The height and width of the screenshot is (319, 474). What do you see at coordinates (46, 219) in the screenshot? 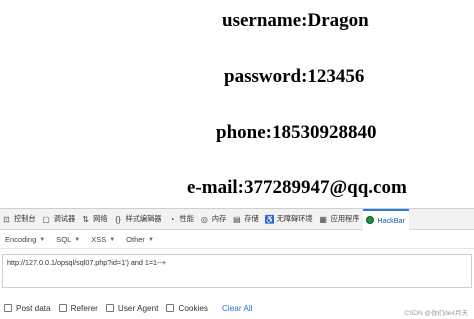
I see `debugger-icon: ▢` at bounding box center [46, 219].